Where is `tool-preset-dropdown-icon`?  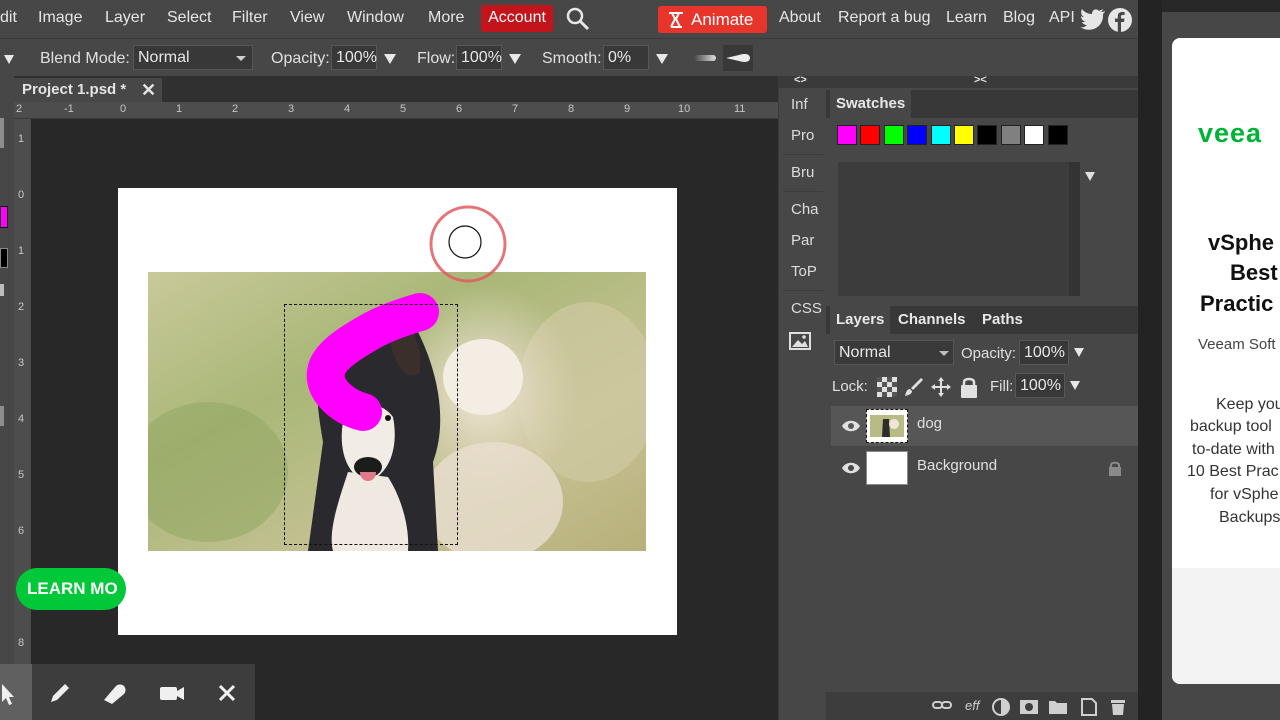
tool-preset-dropdown-icon is located at coordinates (9, 59).